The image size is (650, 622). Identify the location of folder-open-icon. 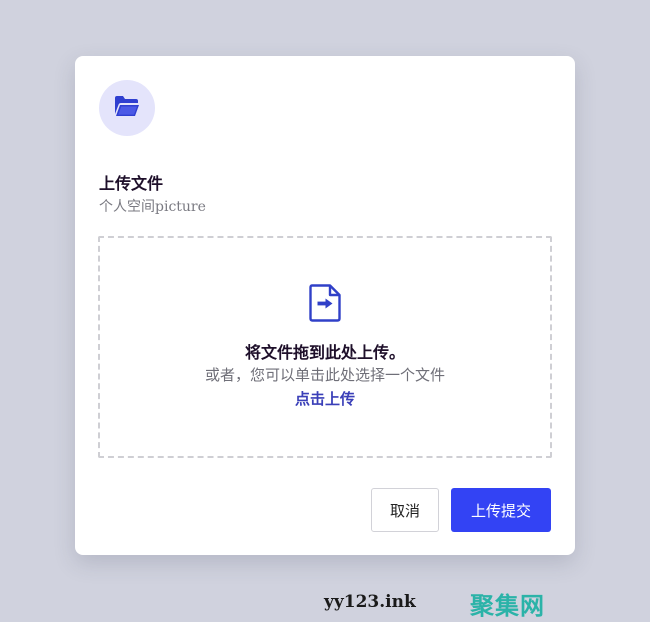
(127, 108).